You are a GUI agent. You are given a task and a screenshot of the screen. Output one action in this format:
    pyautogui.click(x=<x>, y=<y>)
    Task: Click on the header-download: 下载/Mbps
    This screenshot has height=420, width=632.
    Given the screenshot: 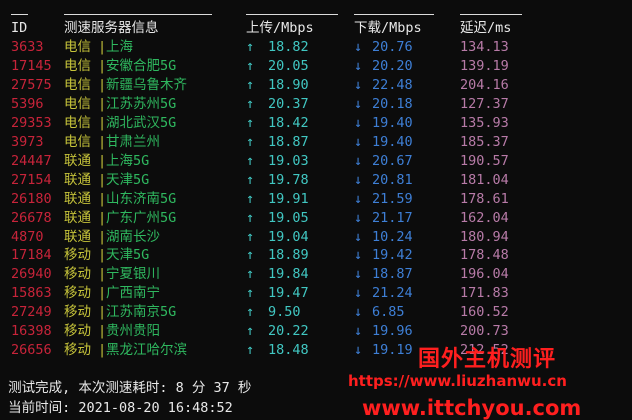 What is the action you would take?
    pyautogui.click(x=388, y=28)
    